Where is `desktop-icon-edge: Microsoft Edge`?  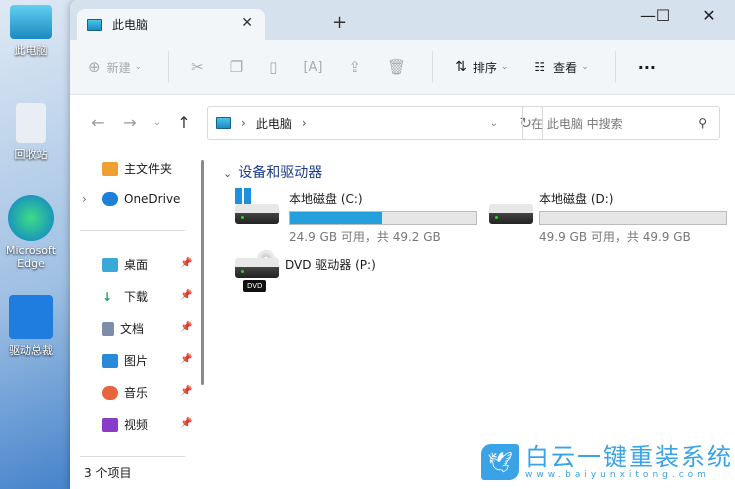 desktop-icon-edge: Microsoft Edge is located at coordinates (31, 232).